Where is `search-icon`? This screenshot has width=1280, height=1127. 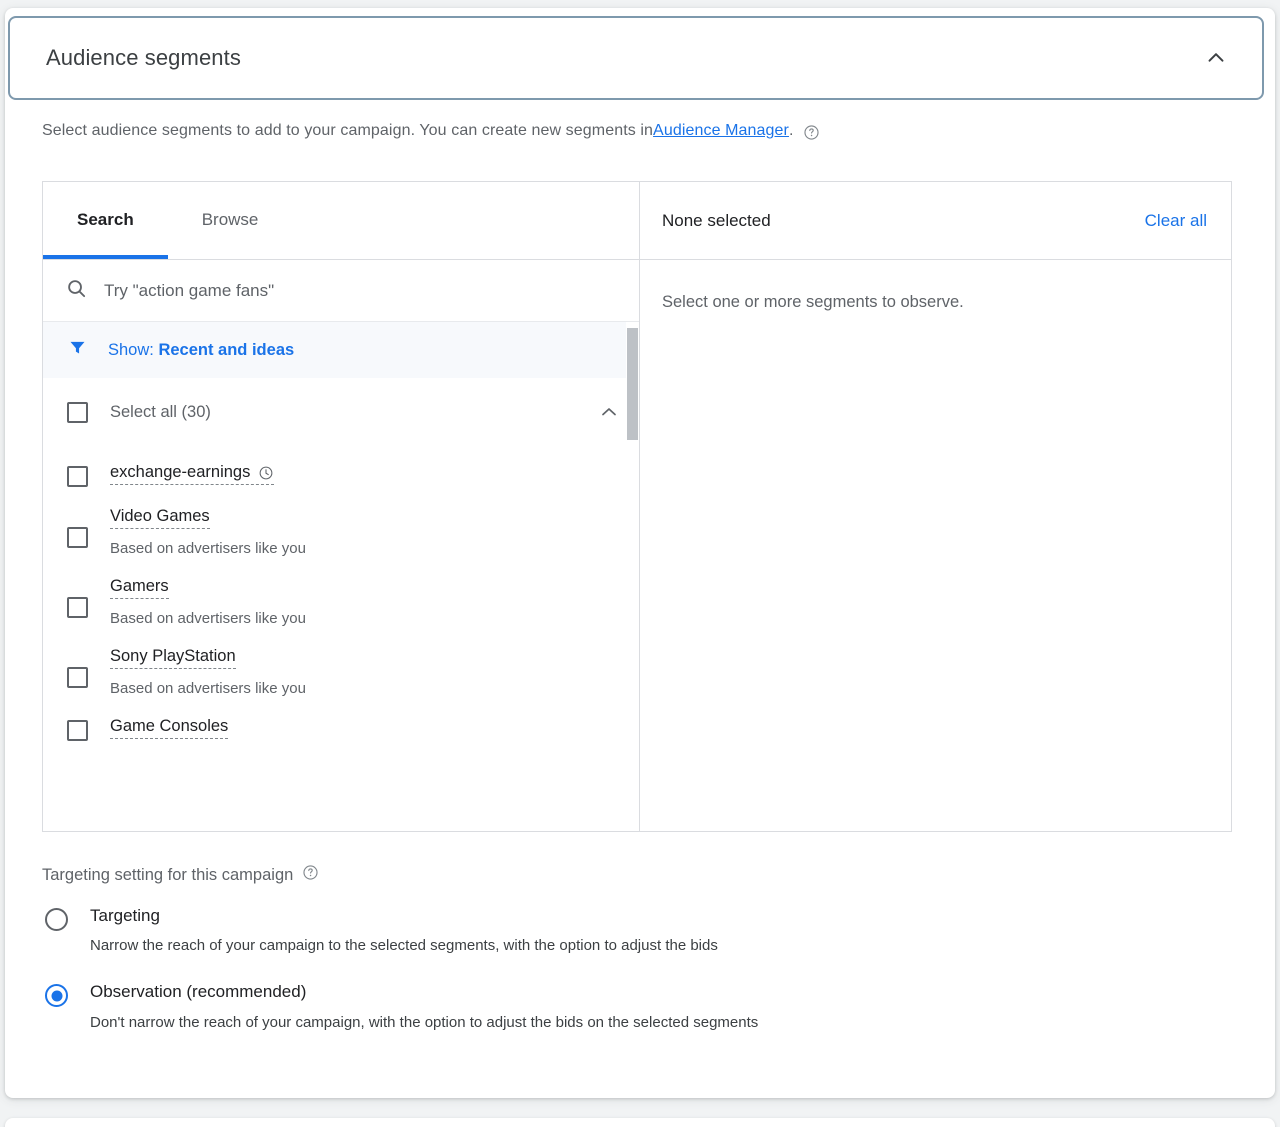 search-icon is located at coordinates (76, 291).